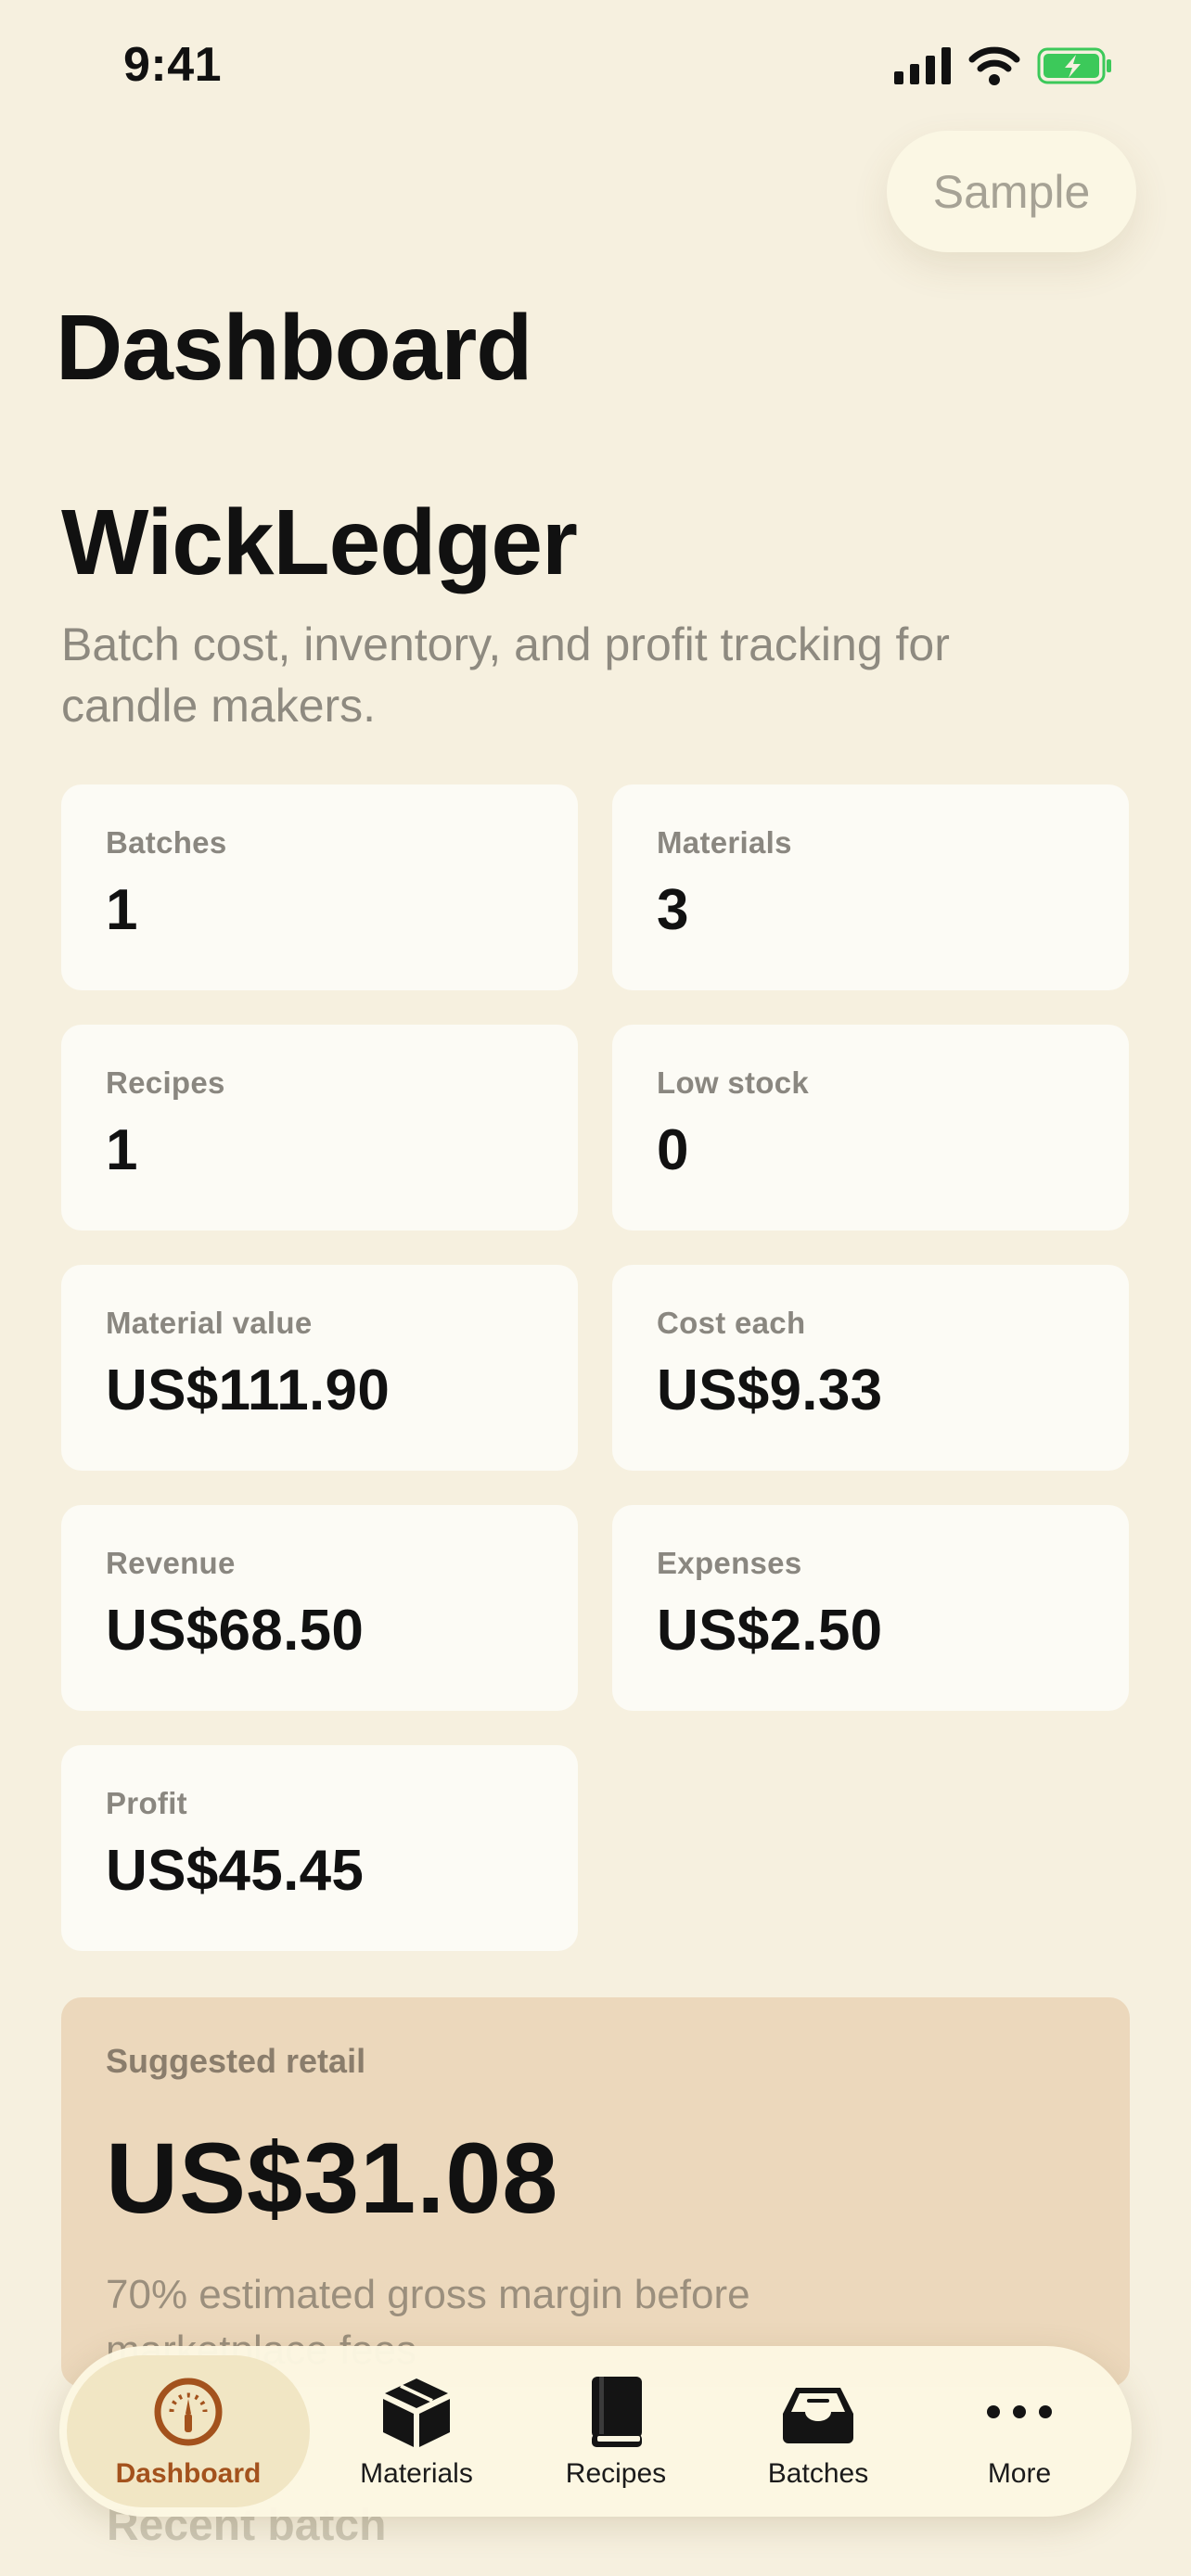 This screenshot has width=1191, height=2576. I want to click on stat-label: Cost each, so click(731, 1323).